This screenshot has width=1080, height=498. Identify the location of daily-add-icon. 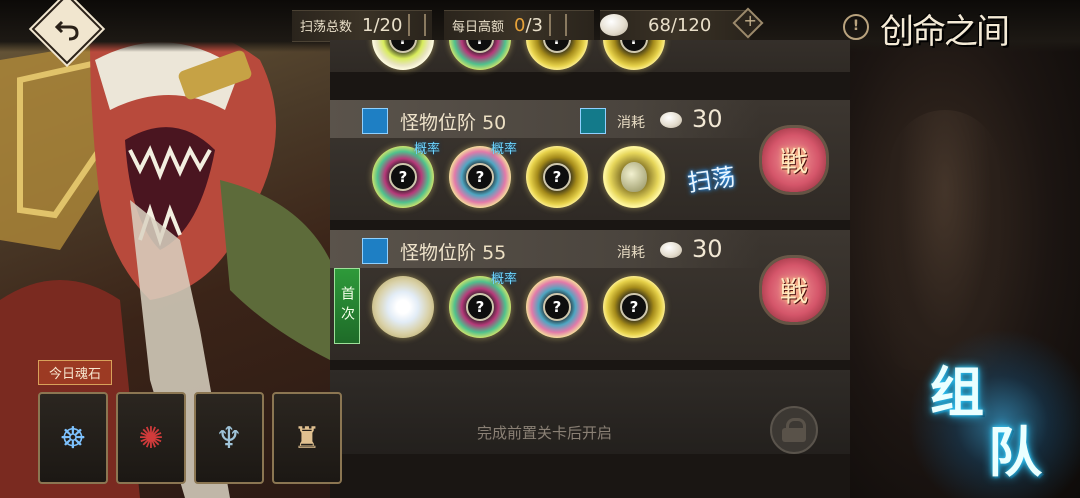
(558, 25).